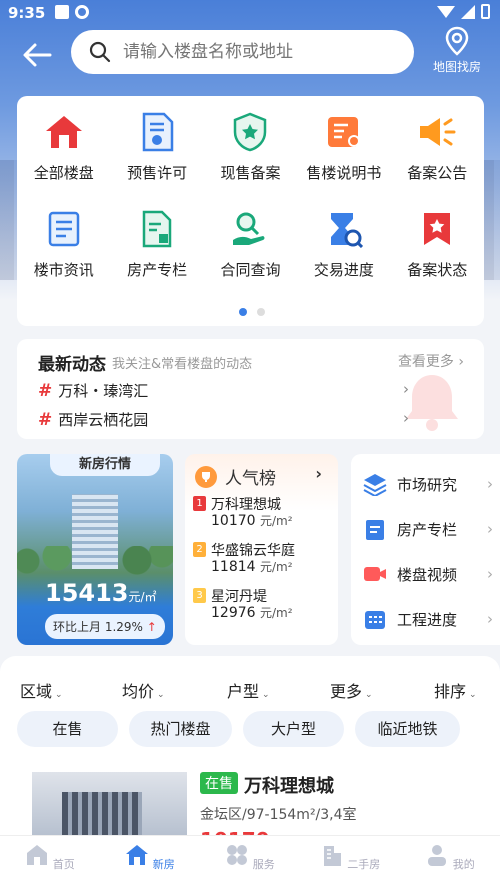 Image resolution: width=500 pixels, height=888 pixels. Describe the element at coordinates (250, 13) in the screenshot. I see `status-bar: 9:35` at that location.